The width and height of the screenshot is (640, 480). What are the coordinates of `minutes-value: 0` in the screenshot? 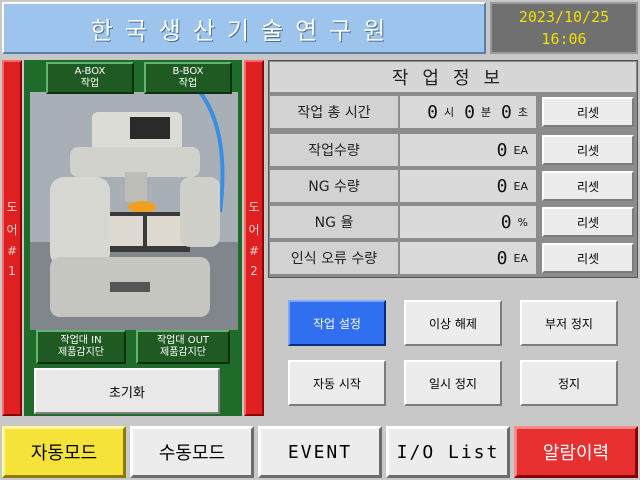 It's located at (469, 112).